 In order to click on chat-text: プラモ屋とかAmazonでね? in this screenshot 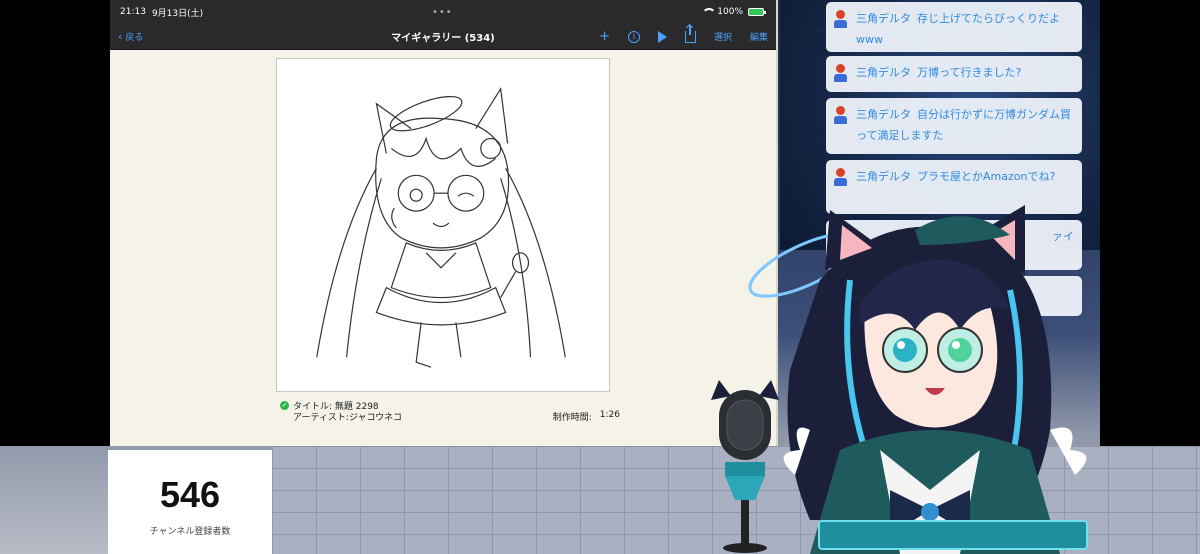, I will do `click(986, 176)`.